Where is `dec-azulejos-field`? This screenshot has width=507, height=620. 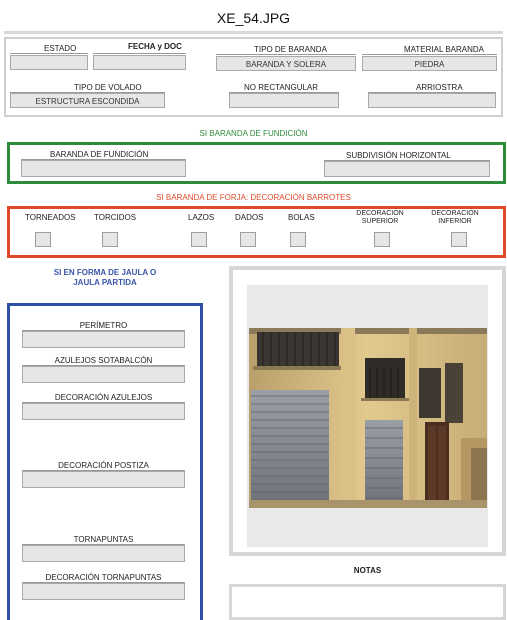
dec-azulejos-field is located at coordinates (103, 411).